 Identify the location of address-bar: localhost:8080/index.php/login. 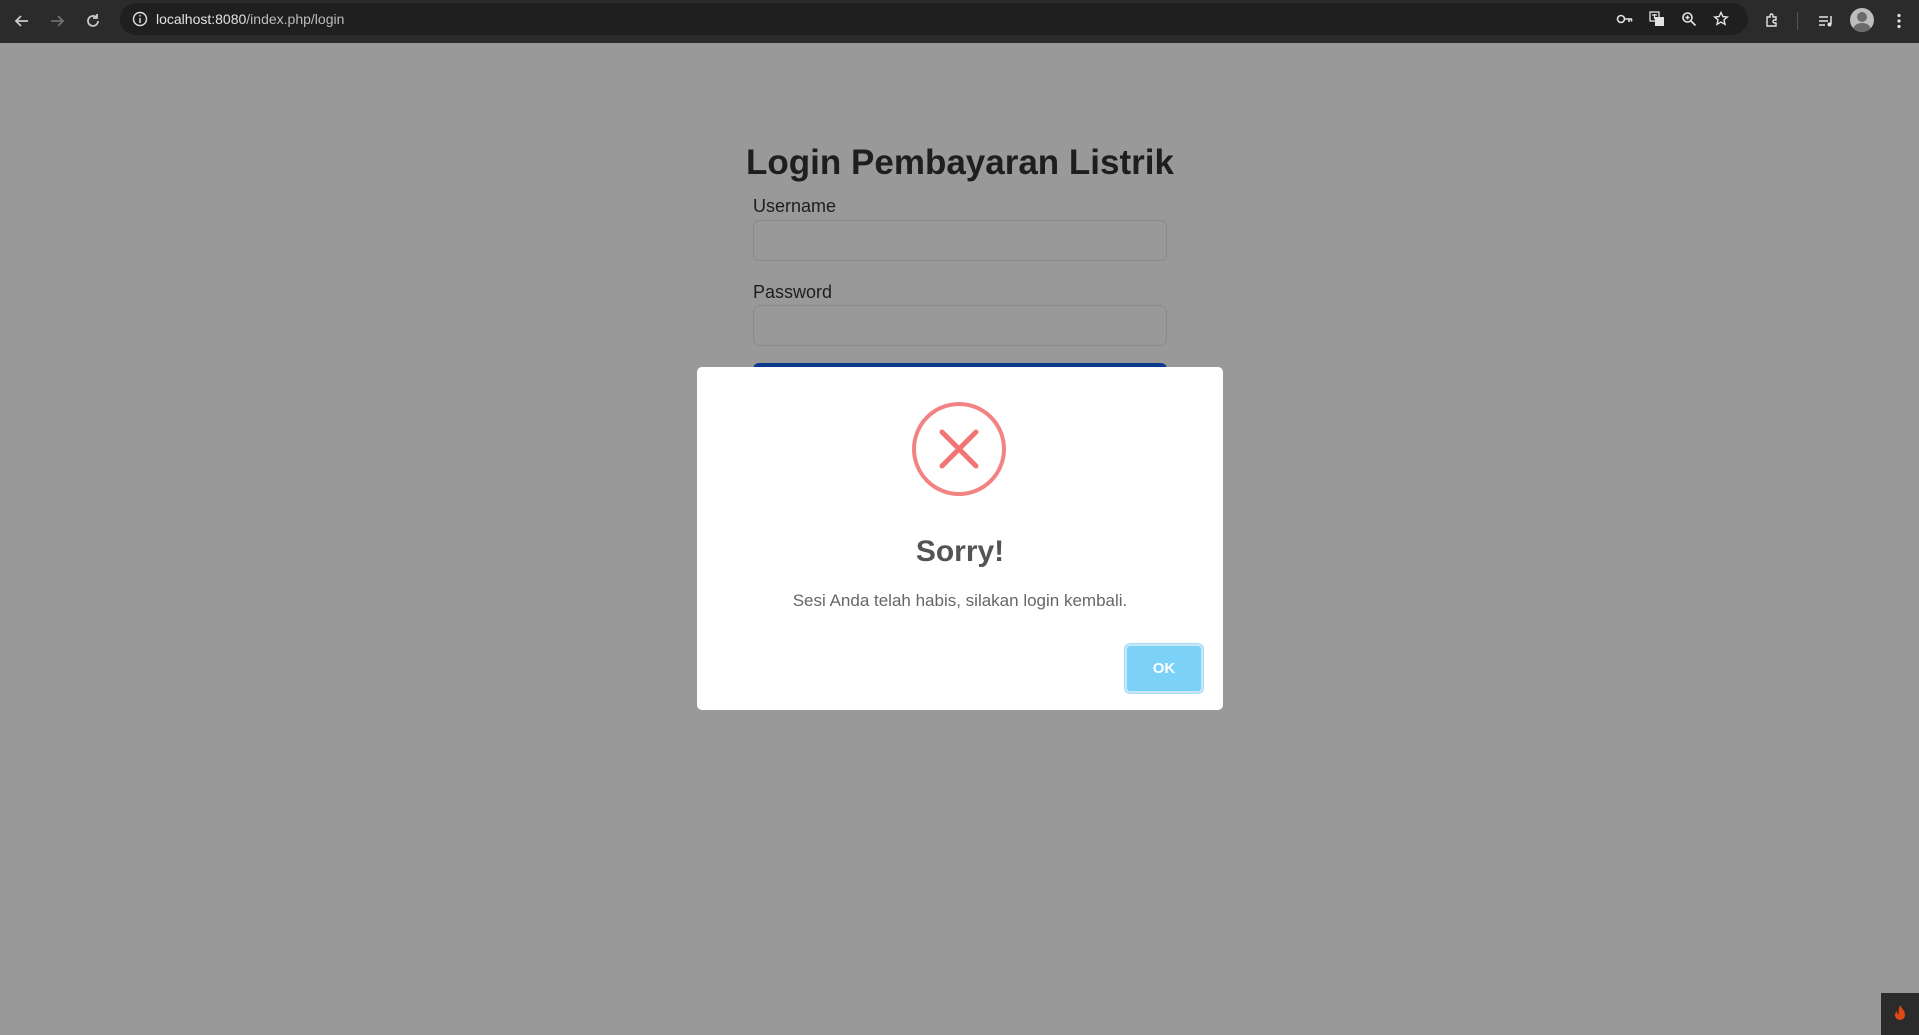
(934, 19).